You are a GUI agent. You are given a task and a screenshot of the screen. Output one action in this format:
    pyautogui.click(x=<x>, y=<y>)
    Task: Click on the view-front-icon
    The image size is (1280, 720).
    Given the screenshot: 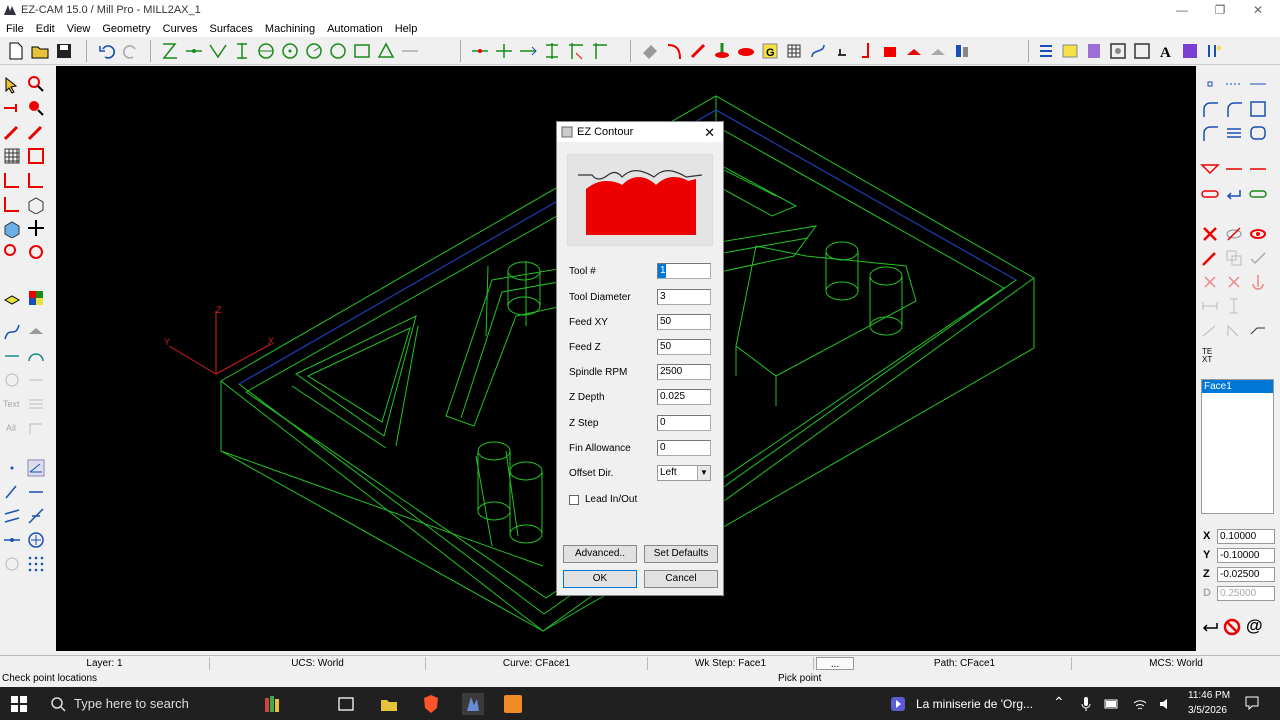 What is the action you would take?
    pyautogui.click(x=36, y=180)
    